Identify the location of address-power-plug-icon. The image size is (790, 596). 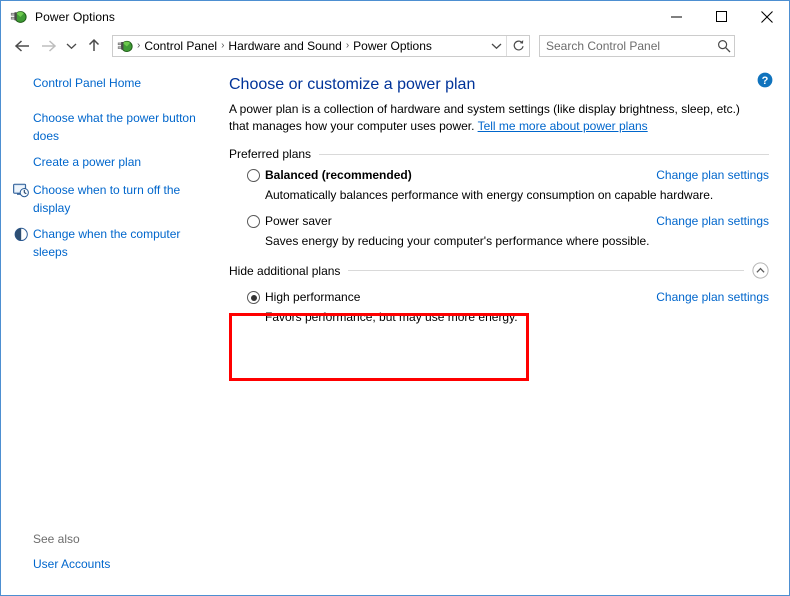
(125, 46).